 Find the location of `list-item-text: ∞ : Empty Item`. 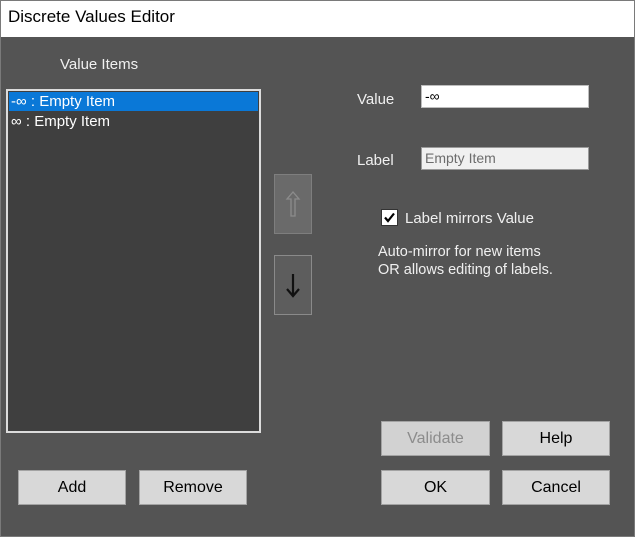

list-item-text: ∞ : Empty Item is located at coordinates (61, 121).